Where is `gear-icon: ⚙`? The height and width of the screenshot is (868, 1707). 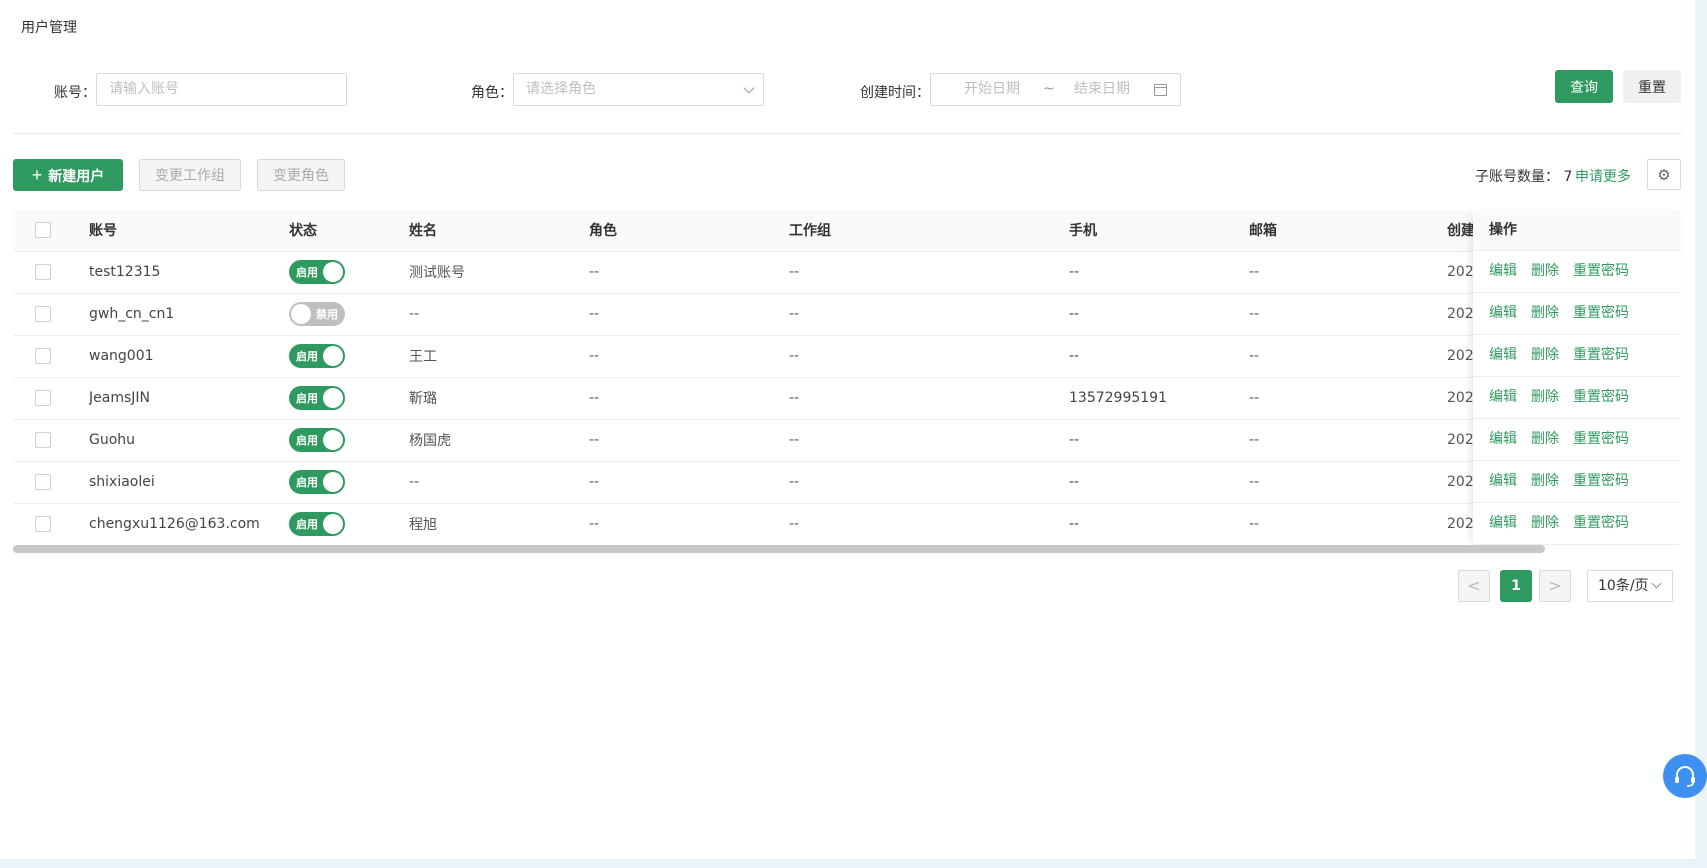 gear-icon: ⚙ is located at coordinates (1664, 174).